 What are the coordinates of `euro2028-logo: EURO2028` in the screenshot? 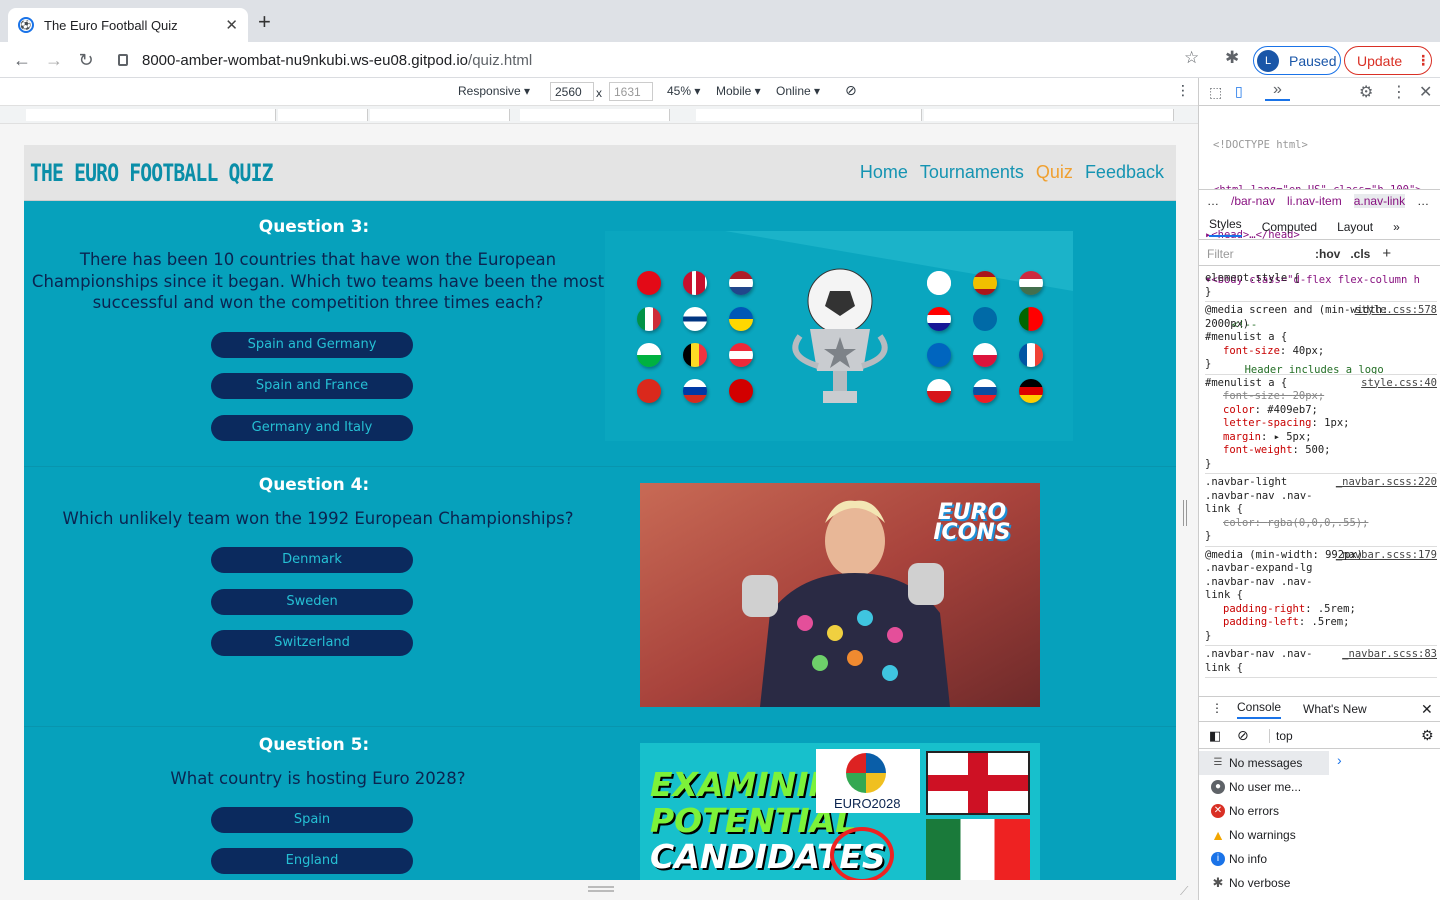 It's located at (868, 781).